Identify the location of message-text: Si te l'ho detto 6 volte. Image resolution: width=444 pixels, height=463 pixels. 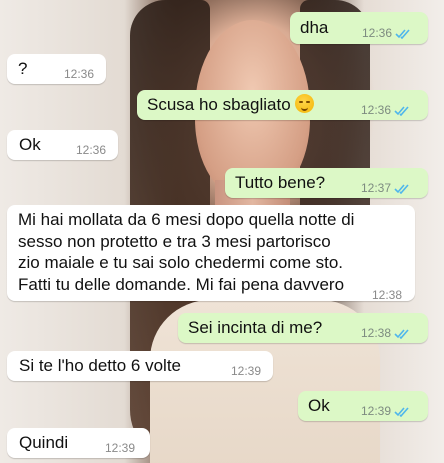
(100, 365).